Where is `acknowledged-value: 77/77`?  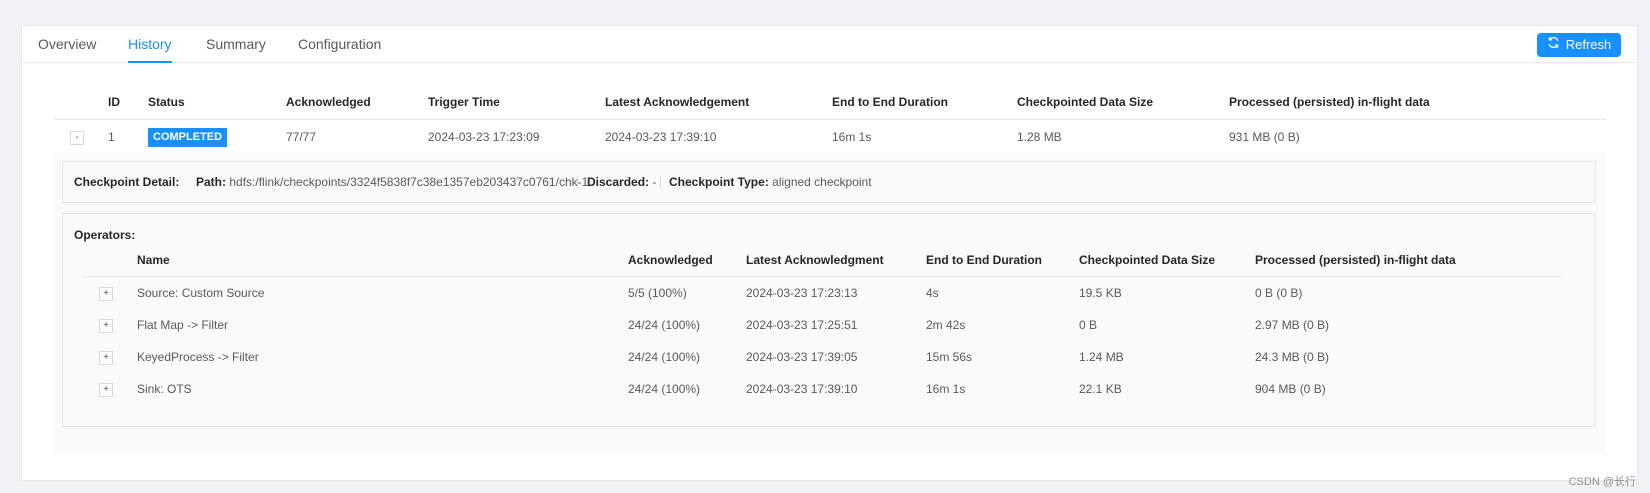 acknowledged-value: 77/77 is located at coordinates (301, 137).